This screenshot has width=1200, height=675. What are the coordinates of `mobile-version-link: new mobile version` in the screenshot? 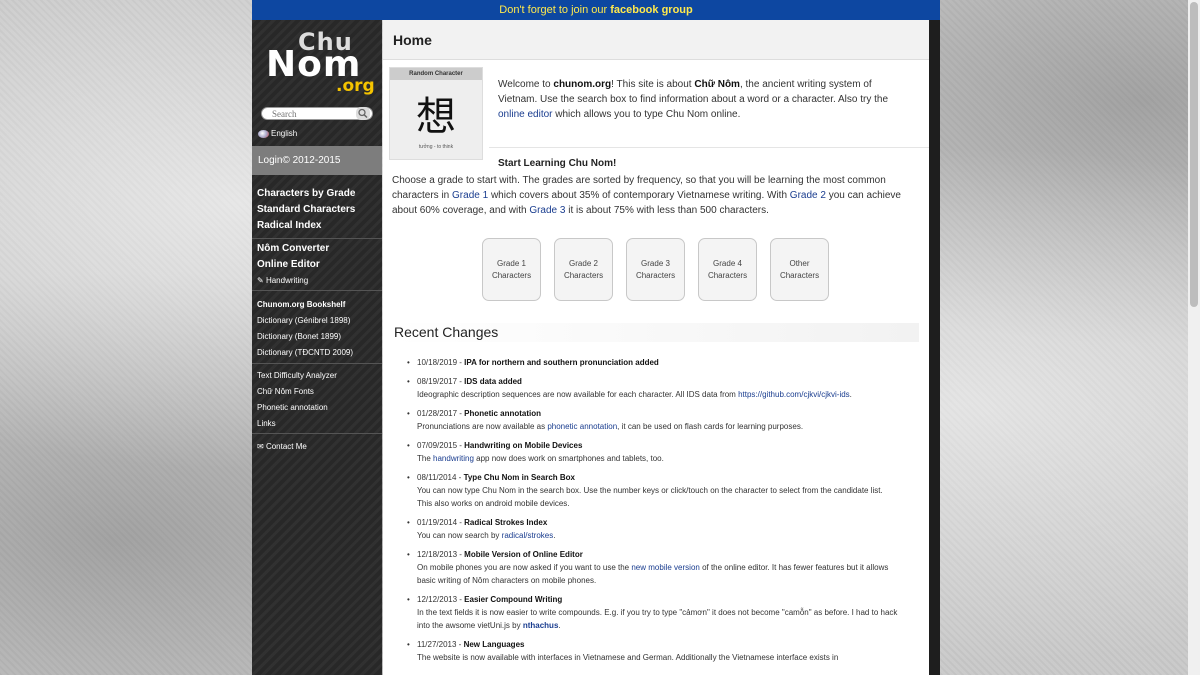 It's located at (665, 567).